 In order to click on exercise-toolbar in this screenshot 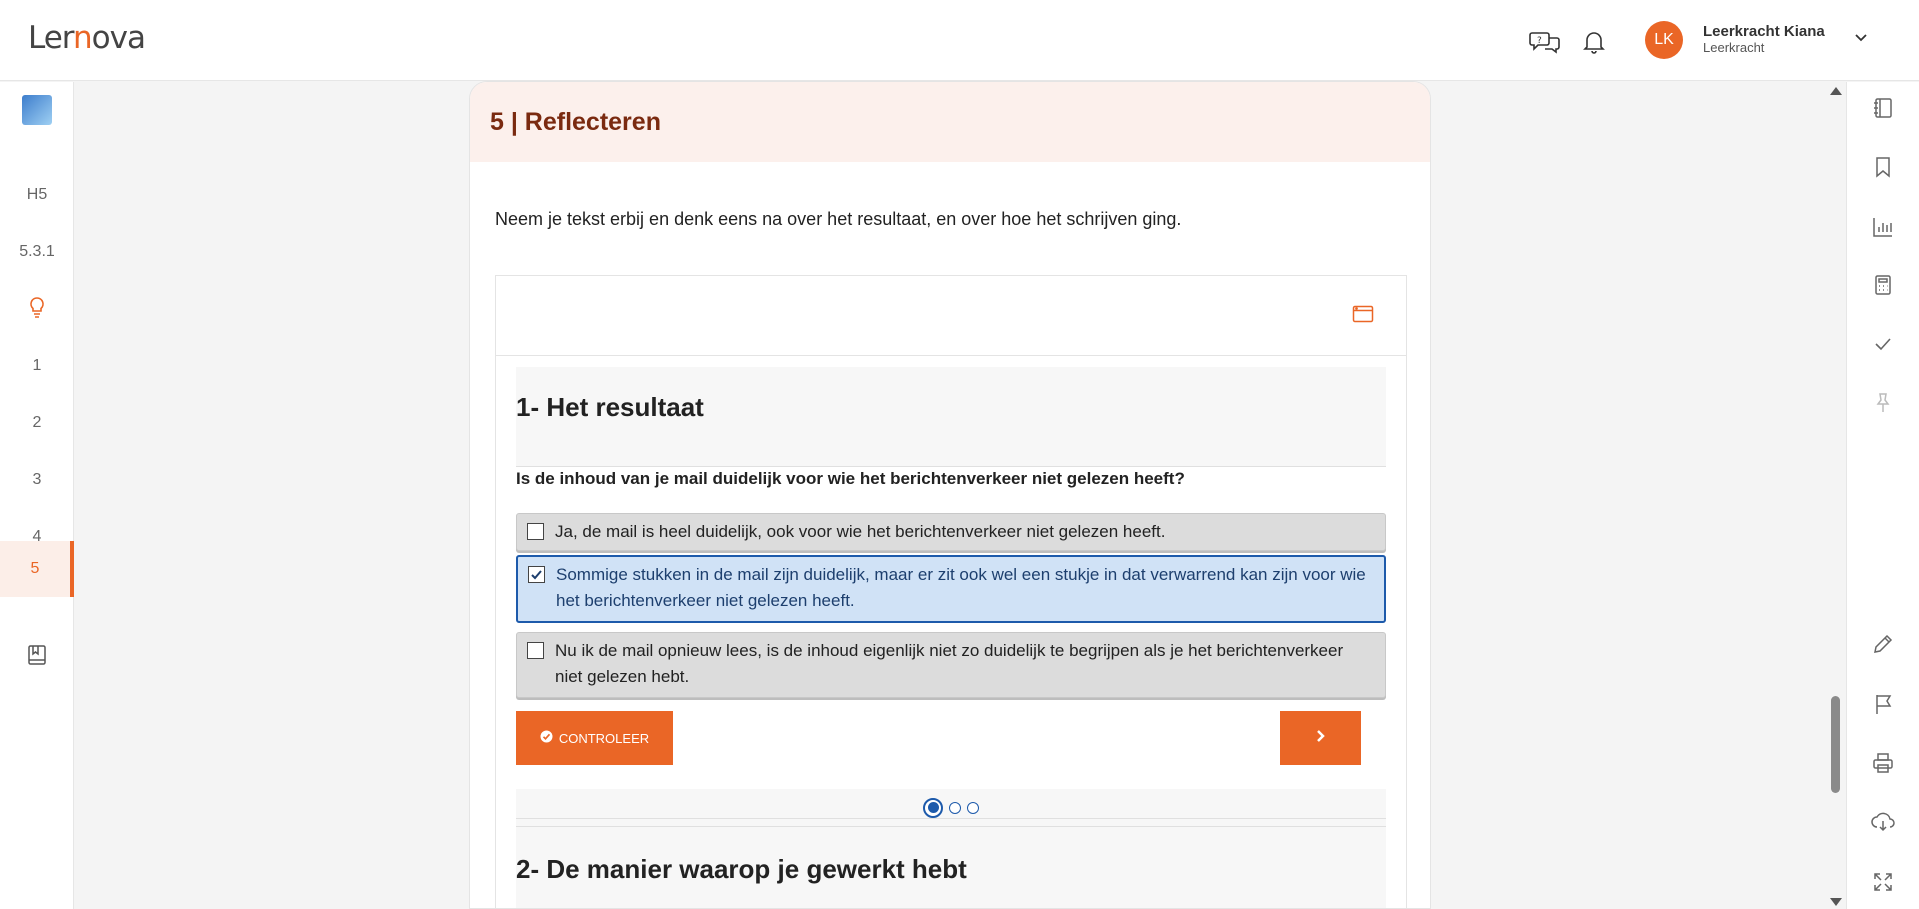, I will do `click(951, 316)`.